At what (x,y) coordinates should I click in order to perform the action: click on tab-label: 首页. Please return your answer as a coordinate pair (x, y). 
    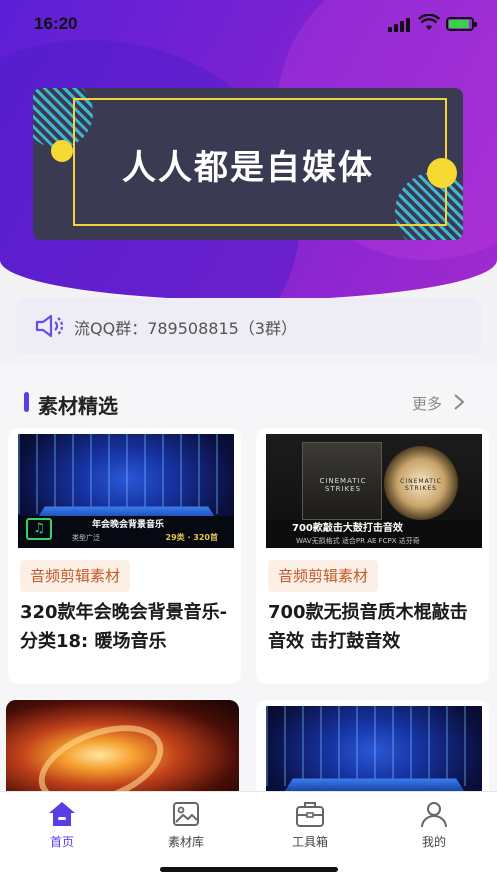
    Looking at the image, I should click on (61, 842).